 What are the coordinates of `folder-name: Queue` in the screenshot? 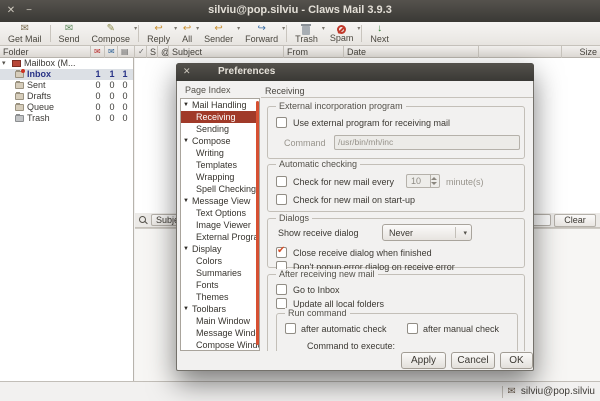 It's located at (41, 107).